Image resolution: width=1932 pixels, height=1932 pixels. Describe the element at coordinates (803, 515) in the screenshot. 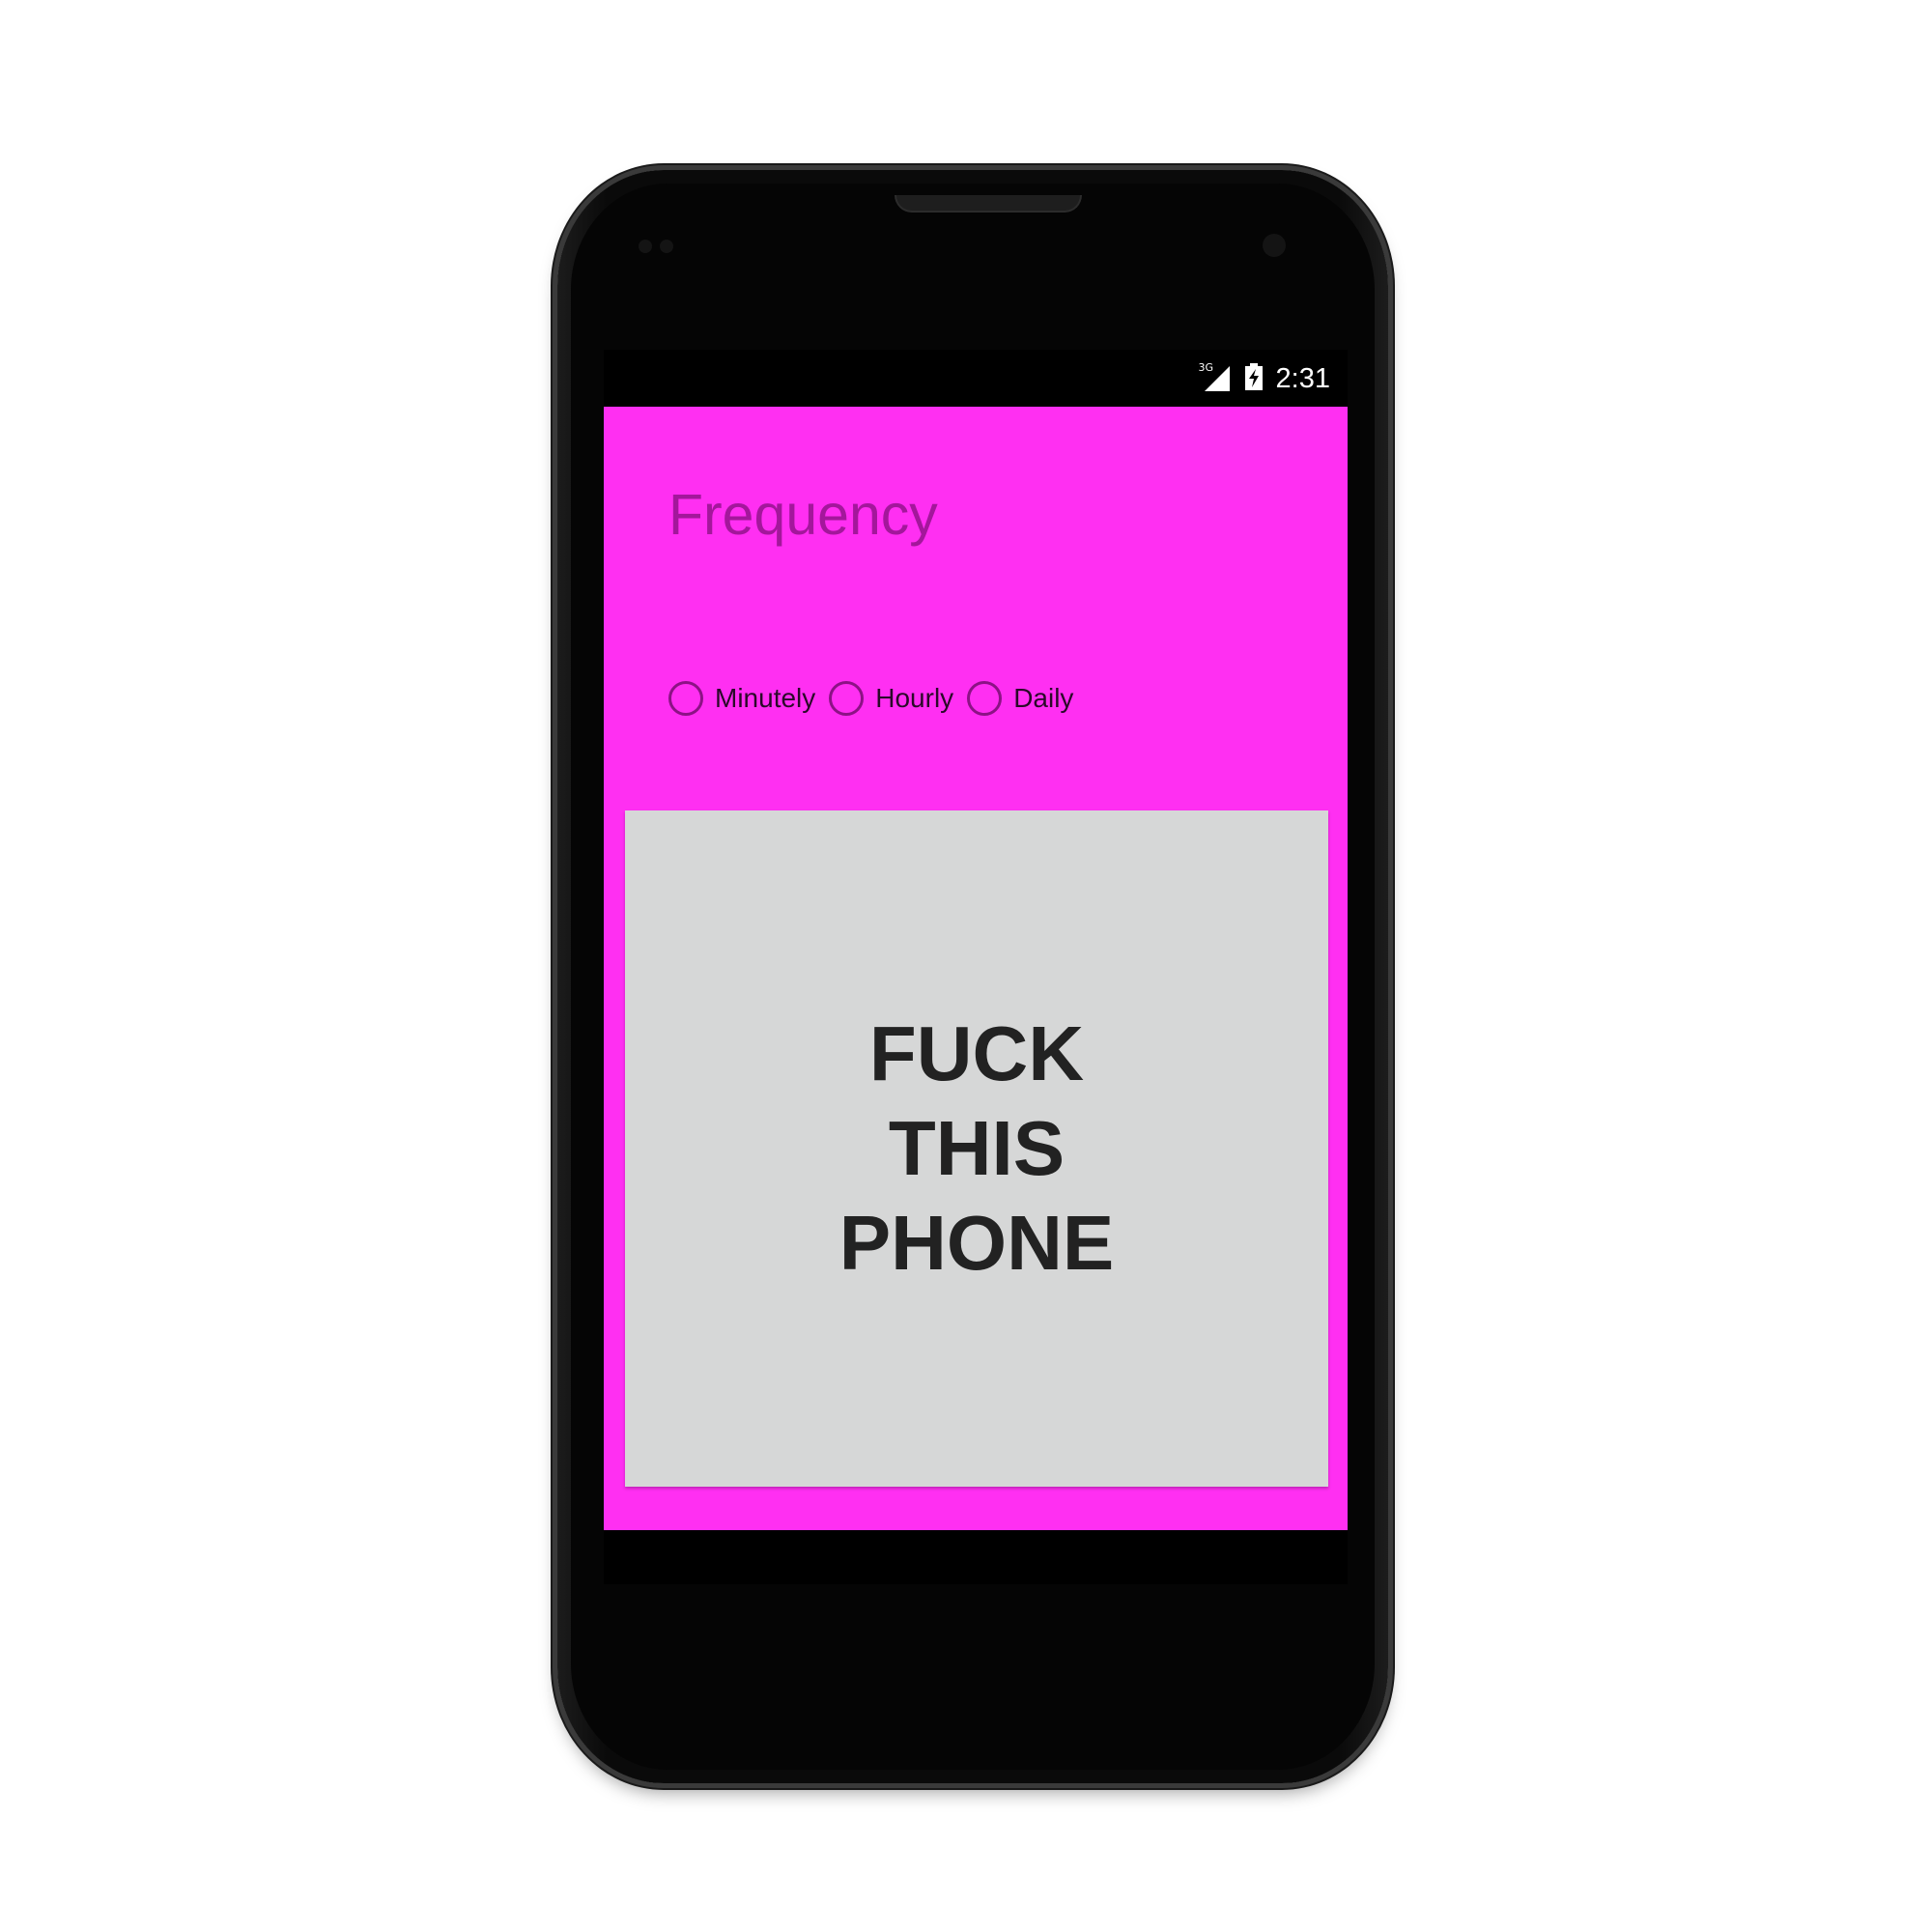

I see `page-title: Frequency` at that location.